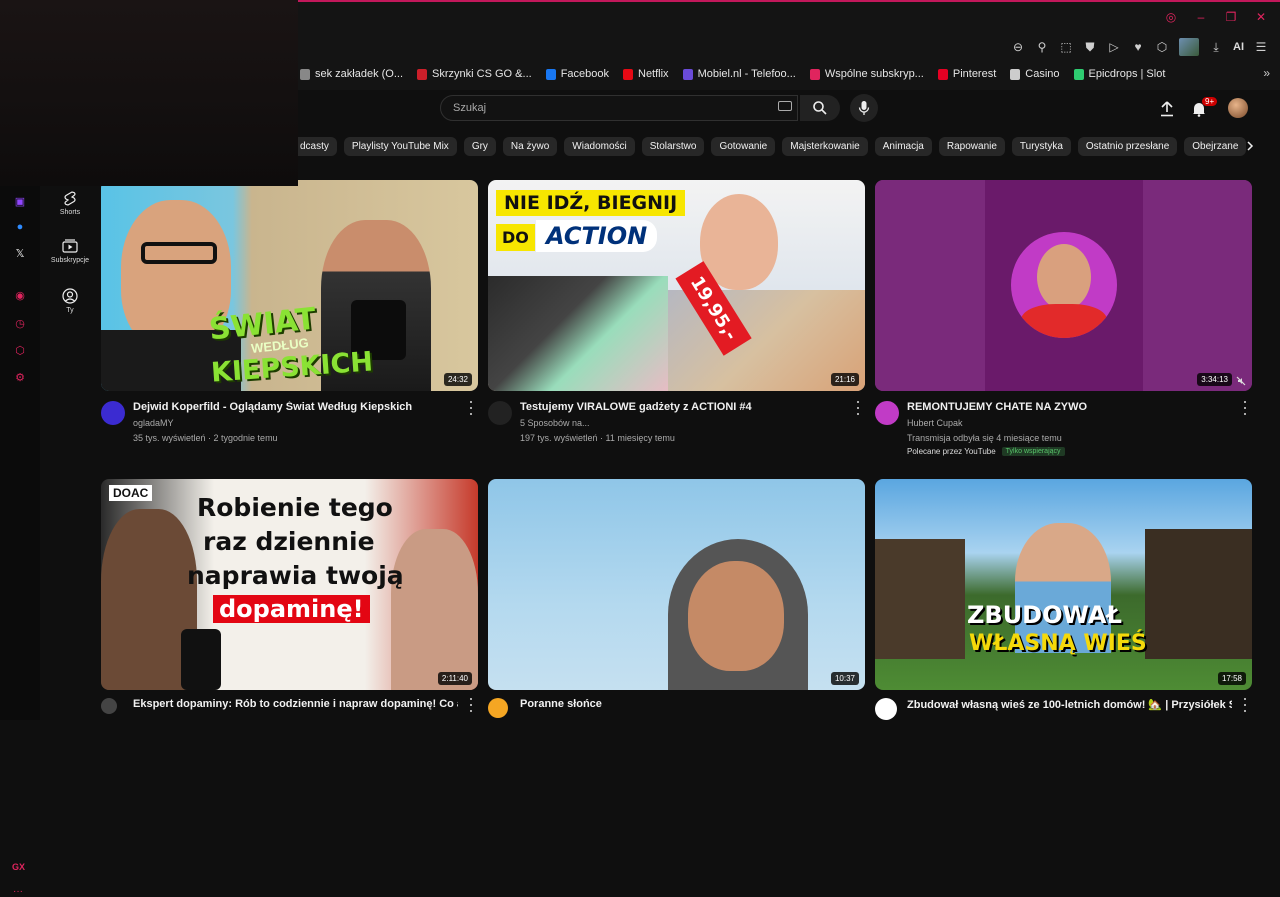  I want to click on x-icon: 𝕏, so click(20, 253).